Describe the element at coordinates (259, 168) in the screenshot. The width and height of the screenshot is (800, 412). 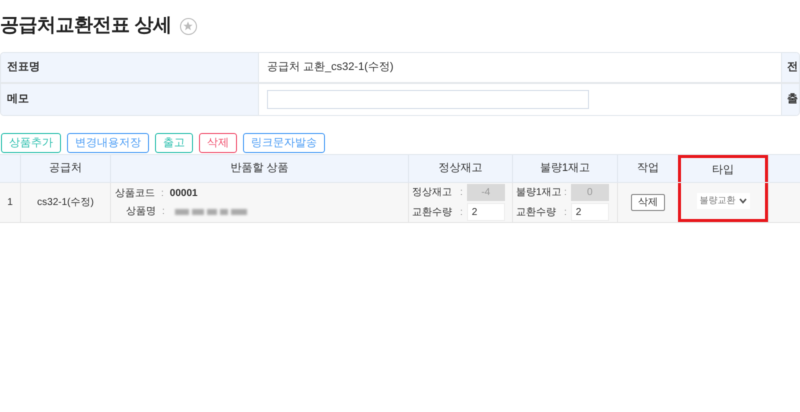
I see `column-header: 반품할 상품` at that location.